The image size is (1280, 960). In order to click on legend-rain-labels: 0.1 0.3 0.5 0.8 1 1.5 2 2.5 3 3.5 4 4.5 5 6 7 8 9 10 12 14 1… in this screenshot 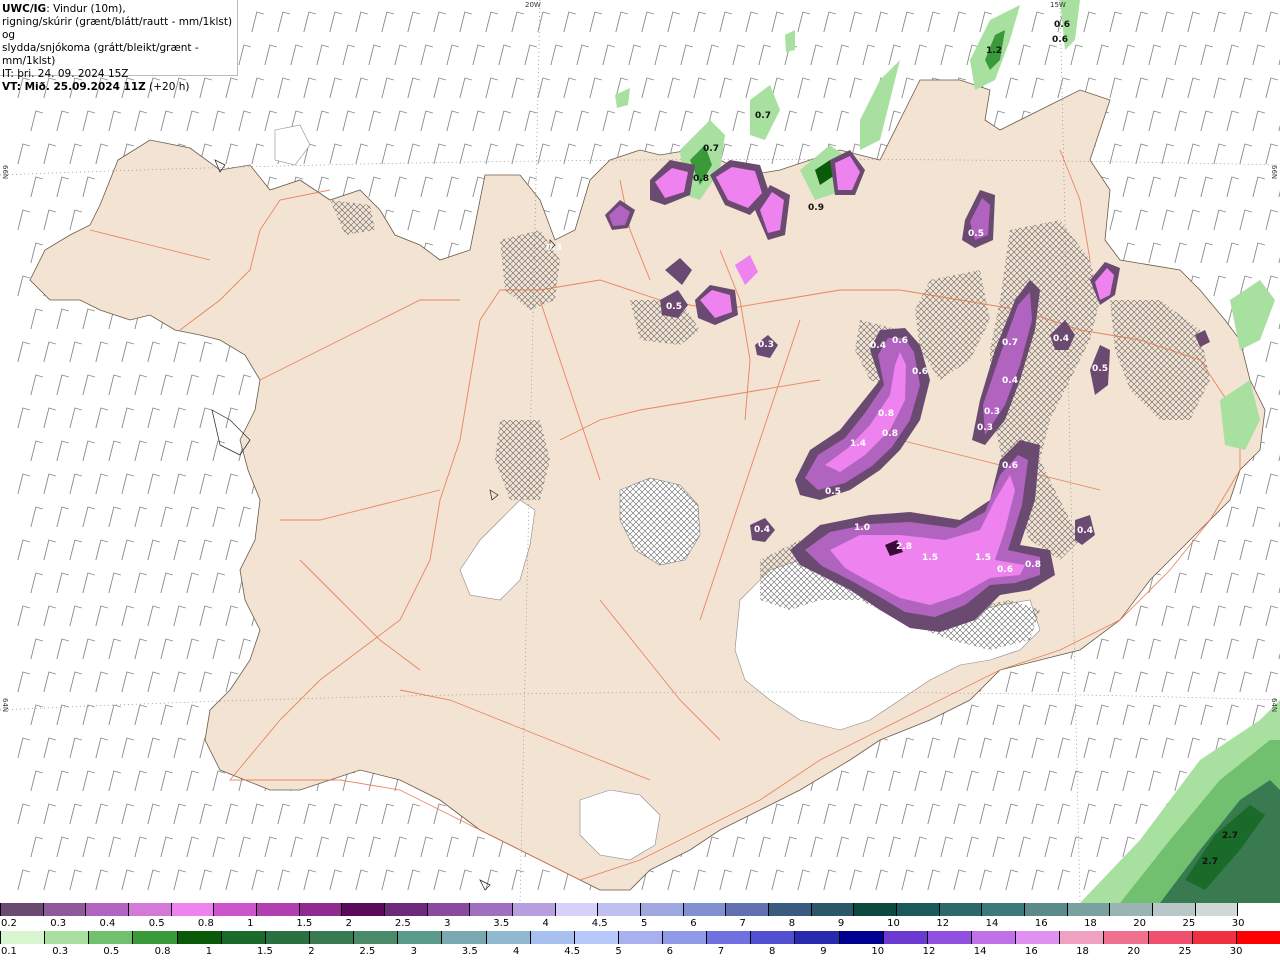, I will do `click(640, 952)`.